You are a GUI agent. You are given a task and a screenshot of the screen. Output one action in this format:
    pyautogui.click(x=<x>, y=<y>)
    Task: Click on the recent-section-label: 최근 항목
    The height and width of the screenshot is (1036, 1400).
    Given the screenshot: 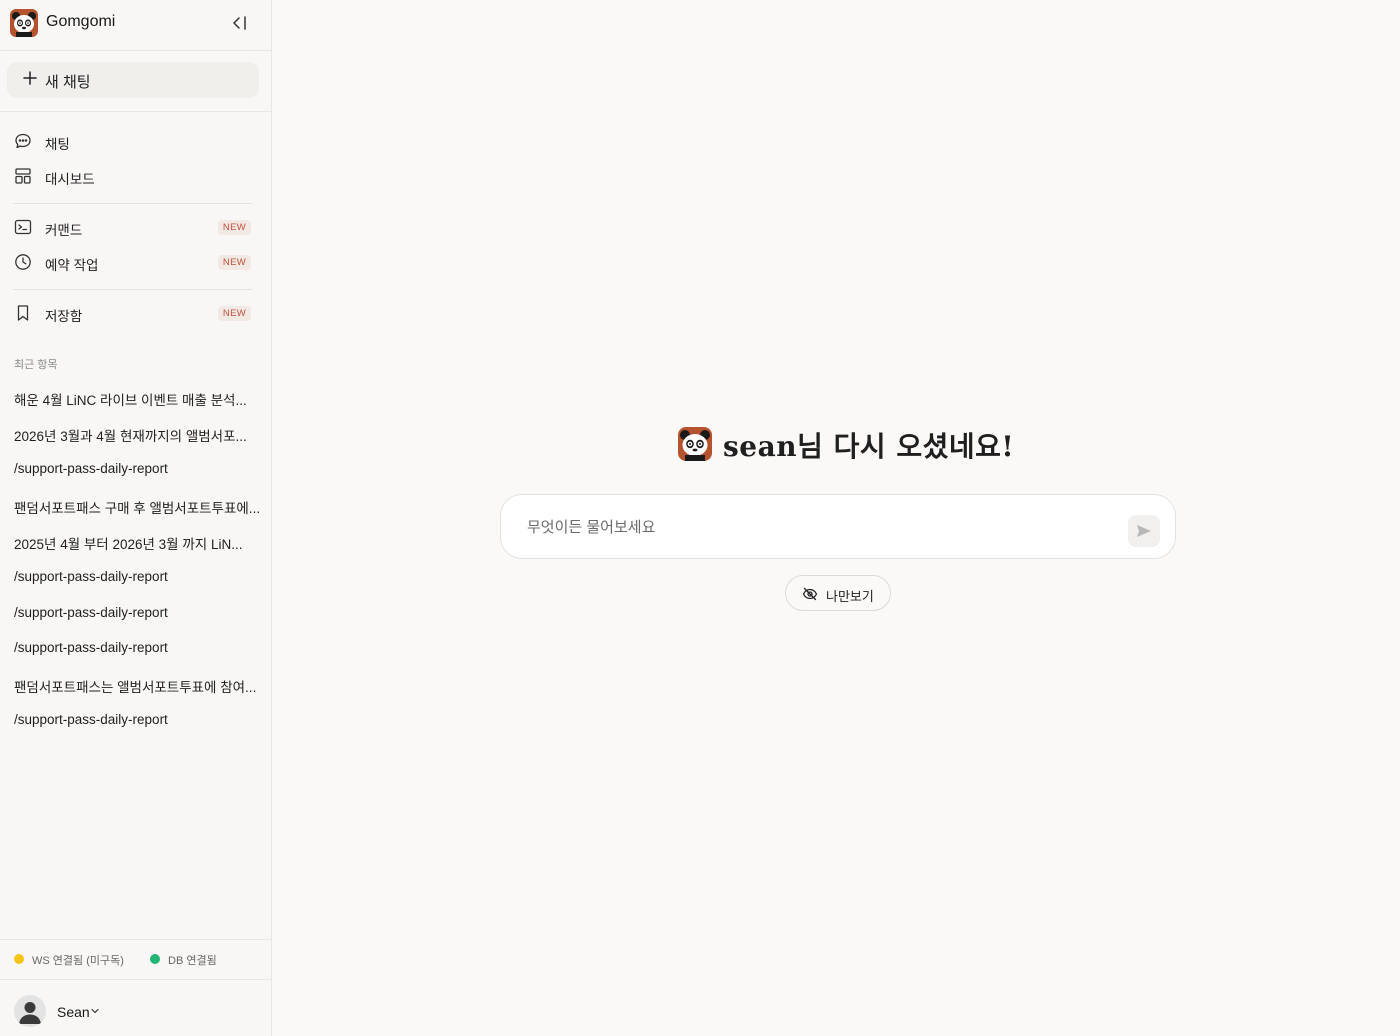 What is the action you would take?
    pyautogui.click(x=36, y=365)
    